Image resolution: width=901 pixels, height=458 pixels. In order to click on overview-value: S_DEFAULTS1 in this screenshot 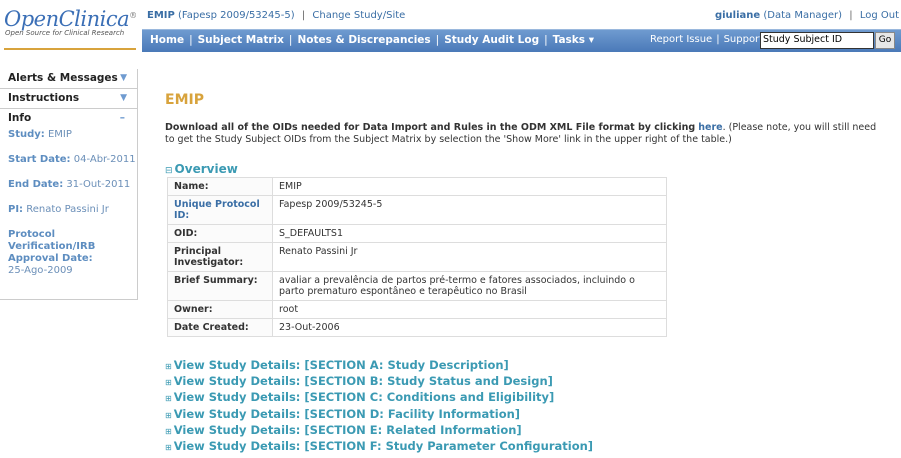, I will do `click(469, 233)`.